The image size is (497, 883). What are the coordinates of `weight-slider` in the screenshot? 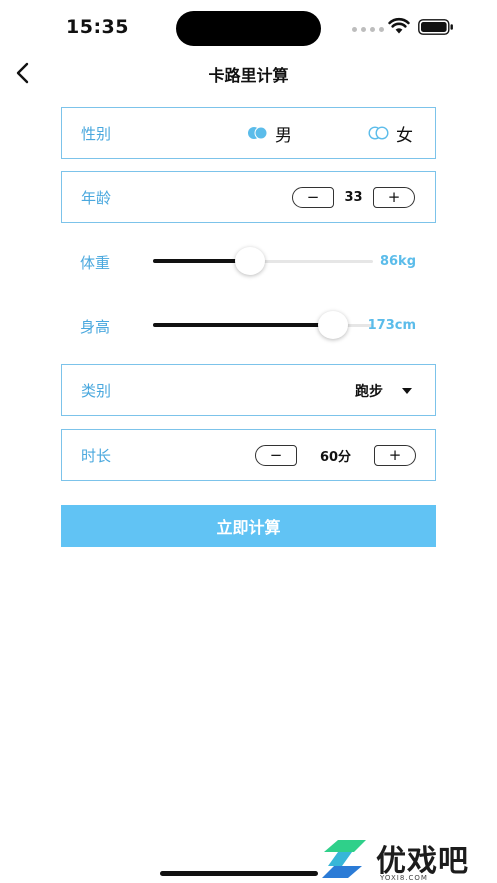 It's located at (263, 261).